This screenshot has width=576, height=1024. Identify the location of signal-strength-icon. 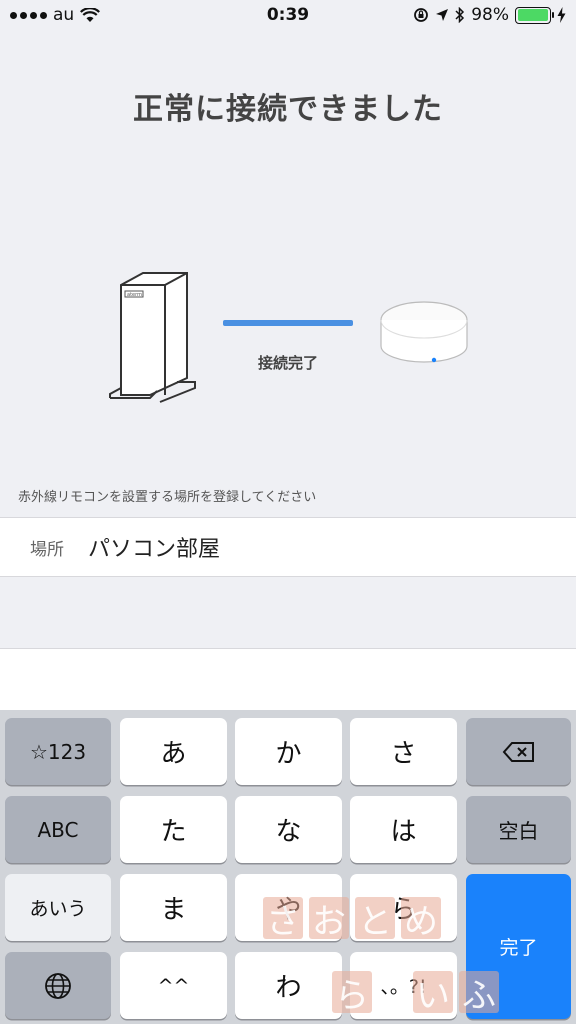
(28, 15).